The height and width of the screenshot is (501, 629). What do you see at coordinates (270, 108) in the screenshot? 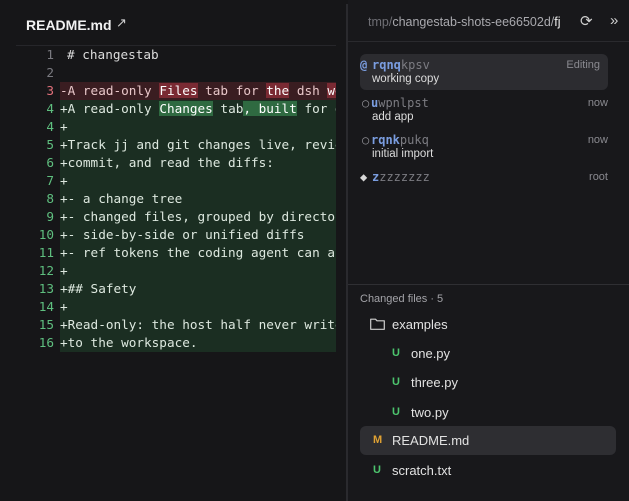
I see `changed-token: , built` at bounding box center [270, 108].